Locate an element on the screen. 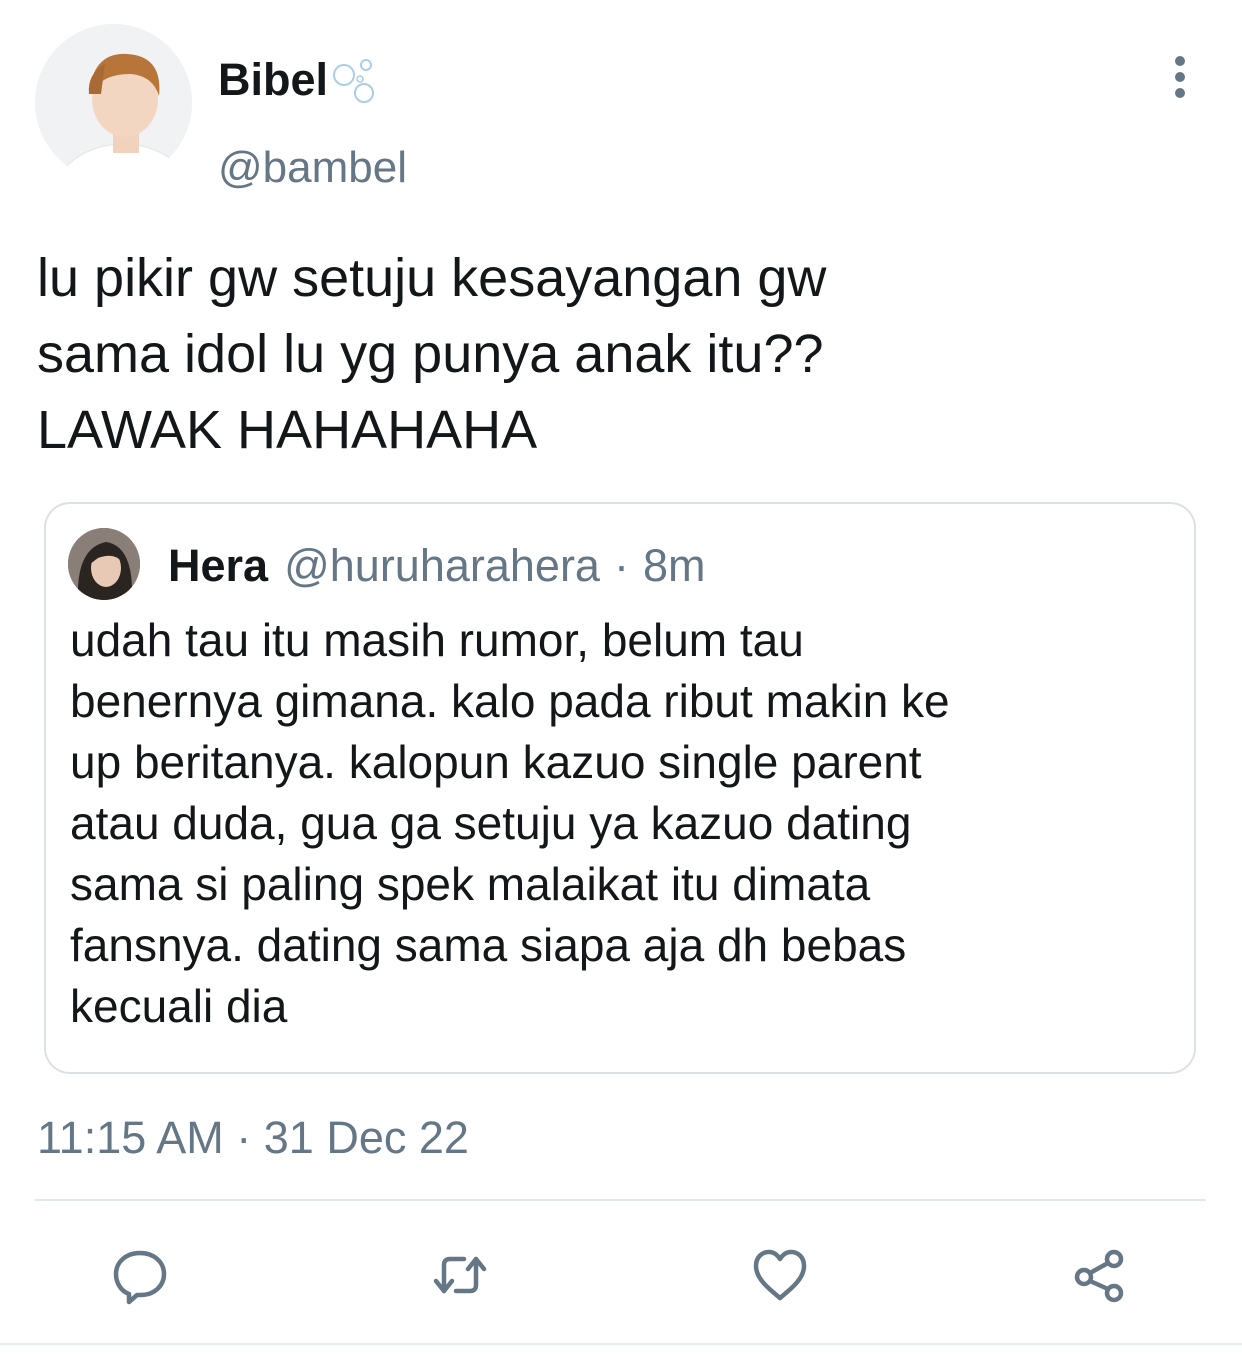 The image size is (1242, 1365). retweet-icon is located at coordinates (460, 1275).